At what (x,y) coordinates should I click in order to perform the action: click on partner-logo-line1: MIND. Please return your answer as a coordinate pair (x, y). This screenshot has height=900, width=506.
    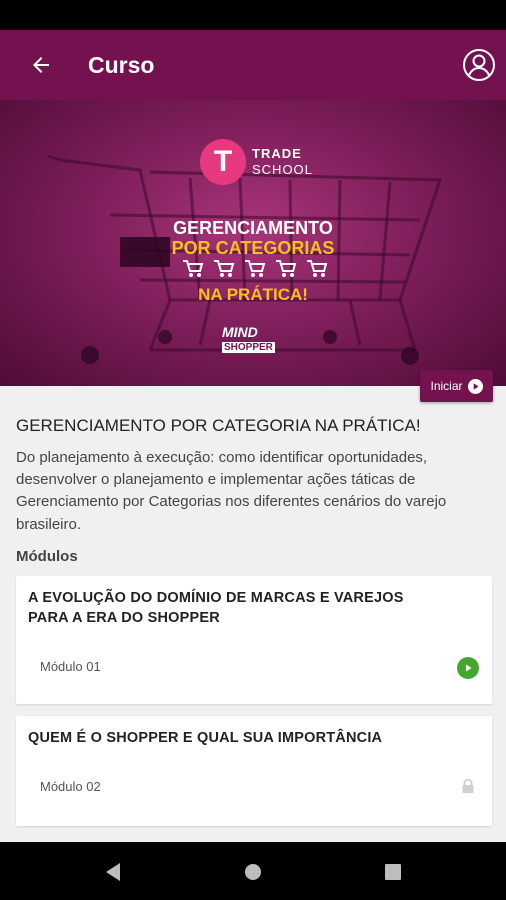
    Looking at the image, I should click on (240, 332).